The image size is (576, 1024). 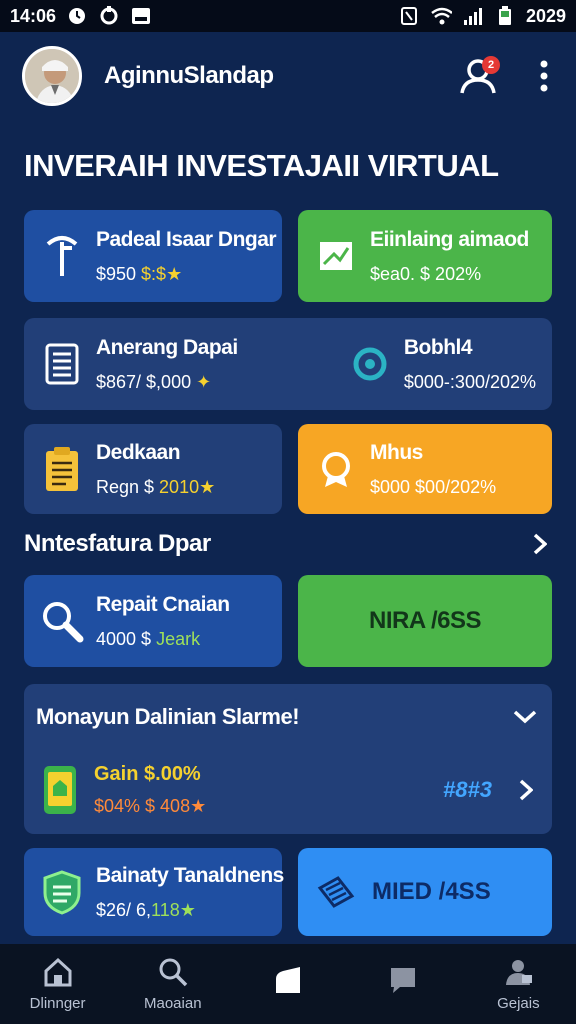 I want to click on investment-card-9: Bainaty Tanaldnens $26/ 6,118★, so click(x=154, y=892).